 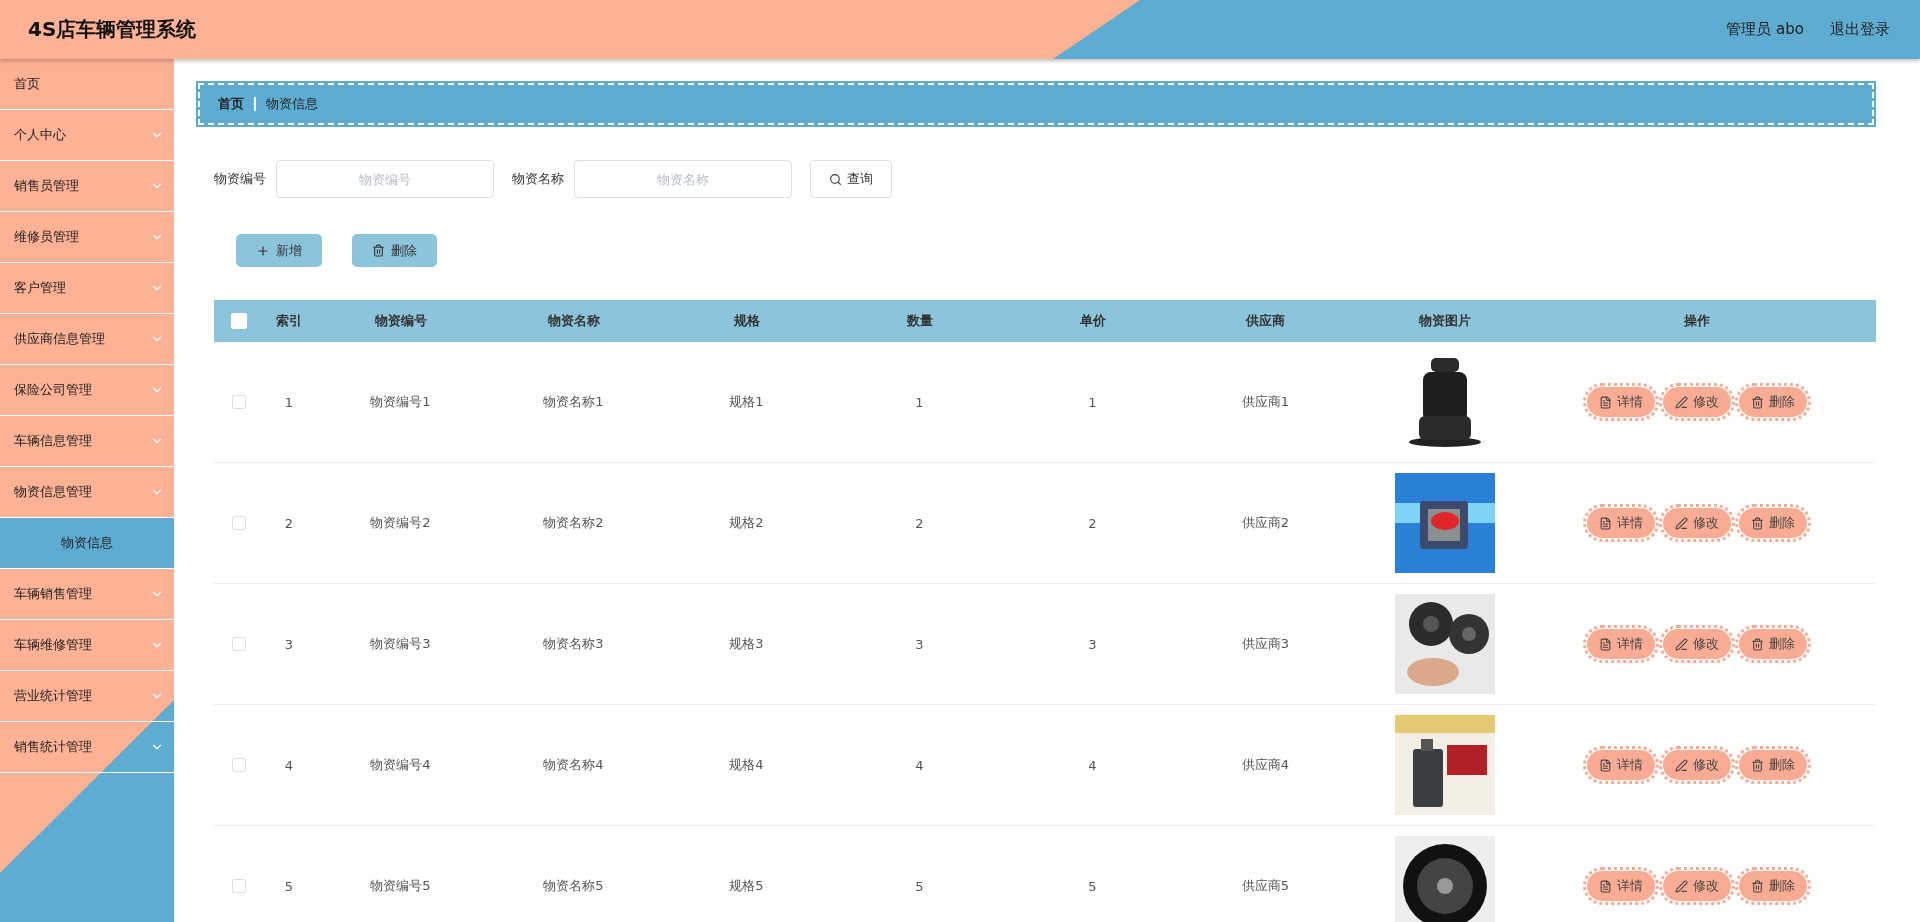 I want to click on add-button: 新增, so click(x=279, y=250).